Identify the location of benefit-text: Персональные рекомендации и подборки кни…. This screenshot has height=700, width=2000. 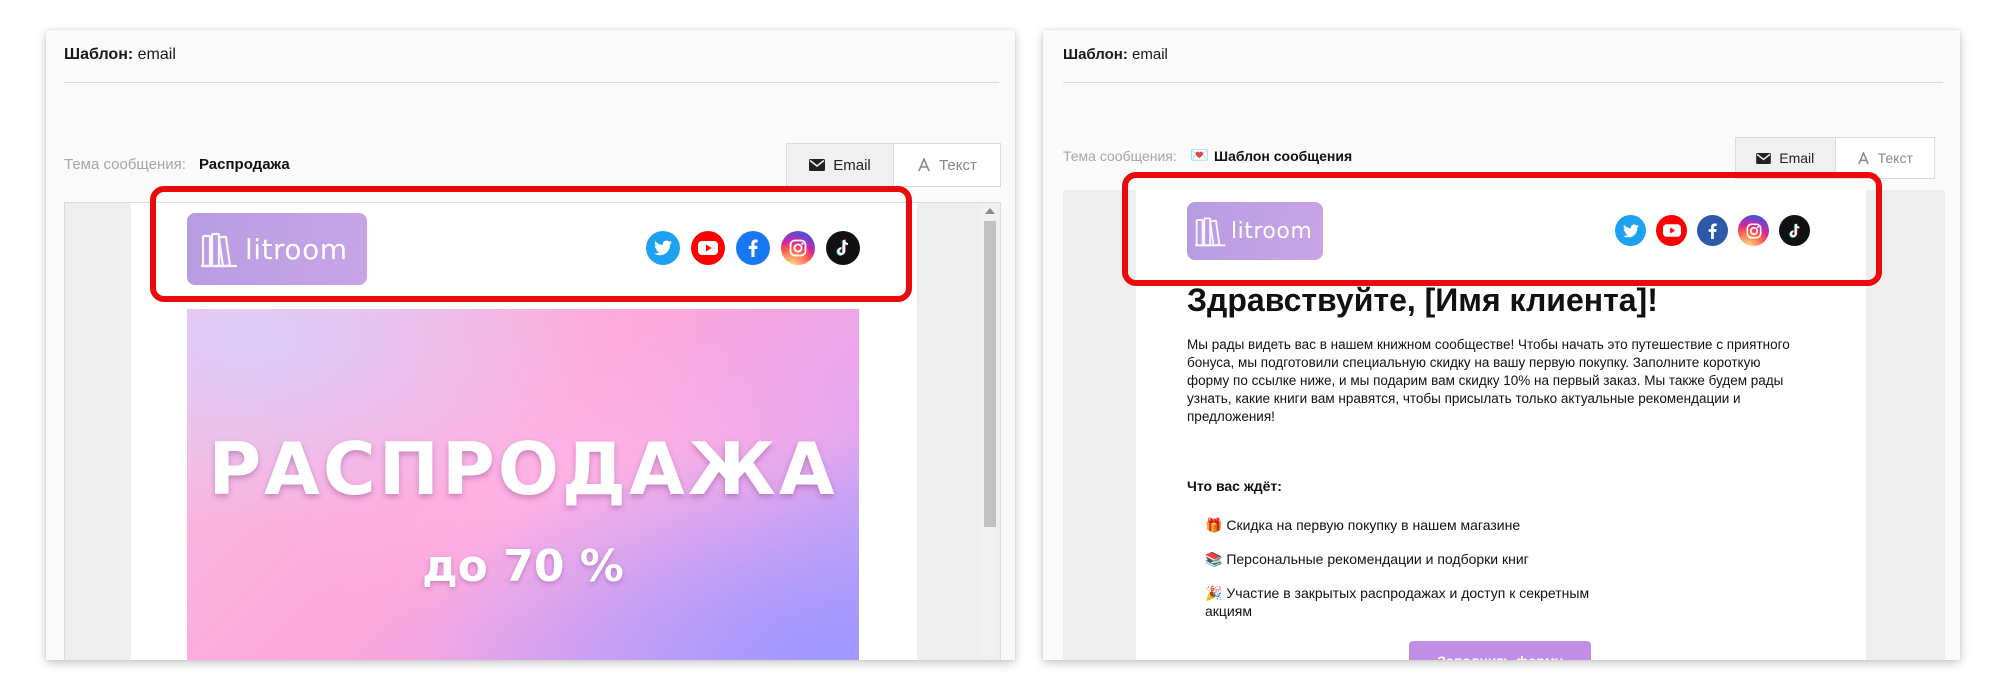
(1377, 559).